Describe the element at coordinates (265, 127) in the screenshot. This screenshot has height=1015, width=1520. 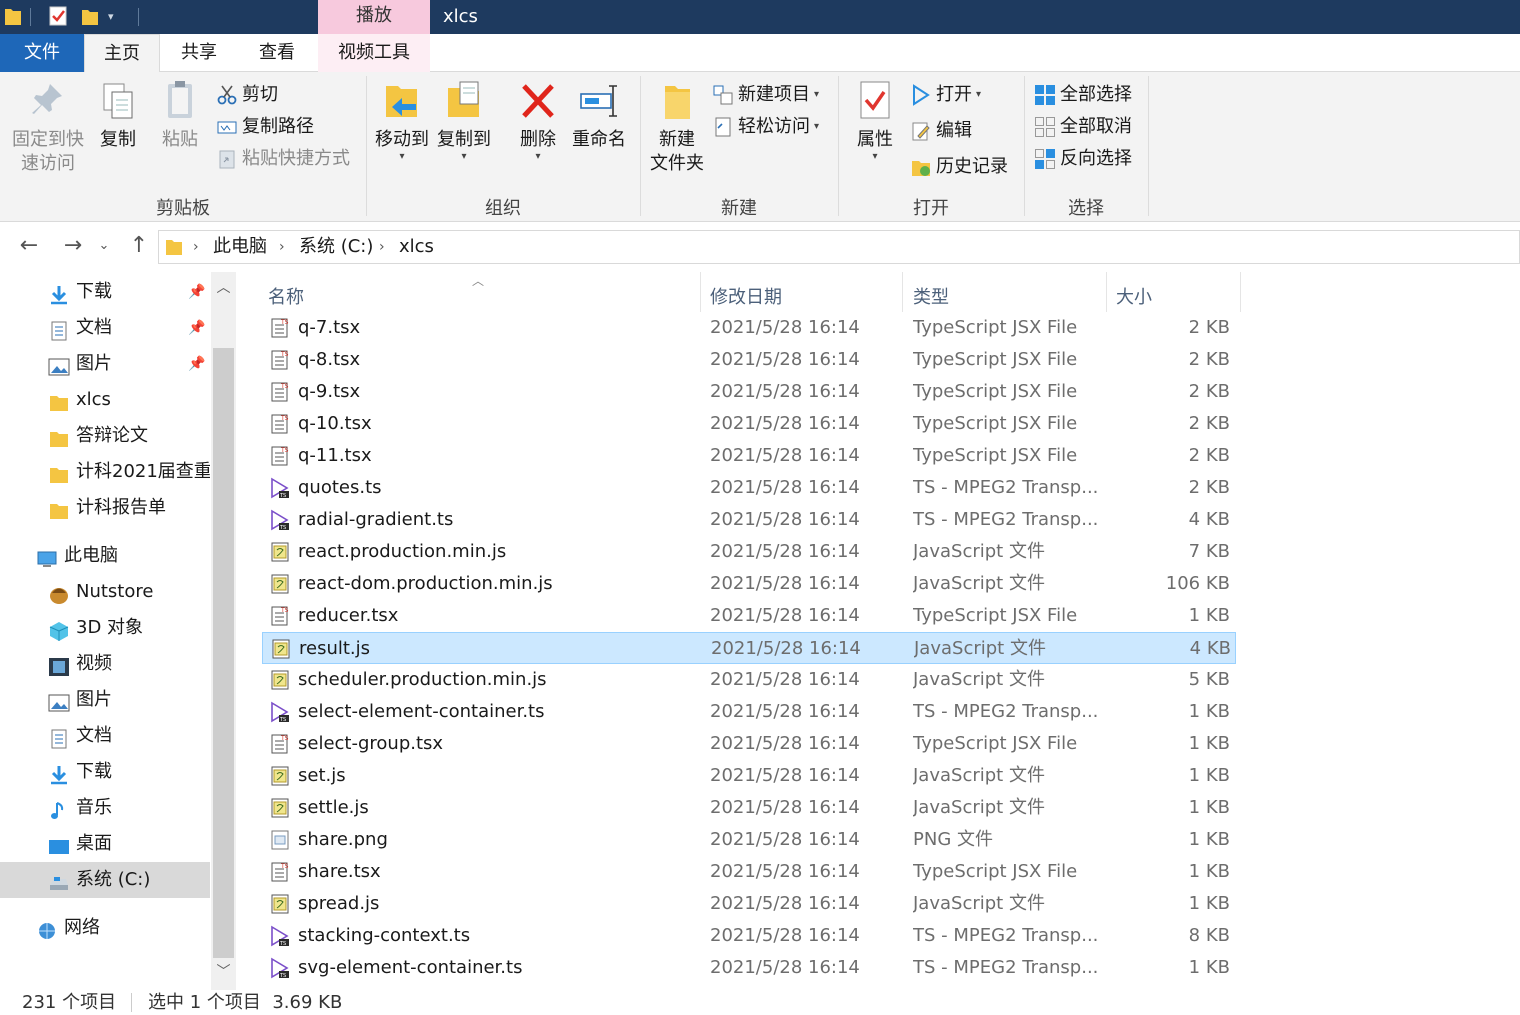
I see `copy-path-button: 复制路径` at that location.